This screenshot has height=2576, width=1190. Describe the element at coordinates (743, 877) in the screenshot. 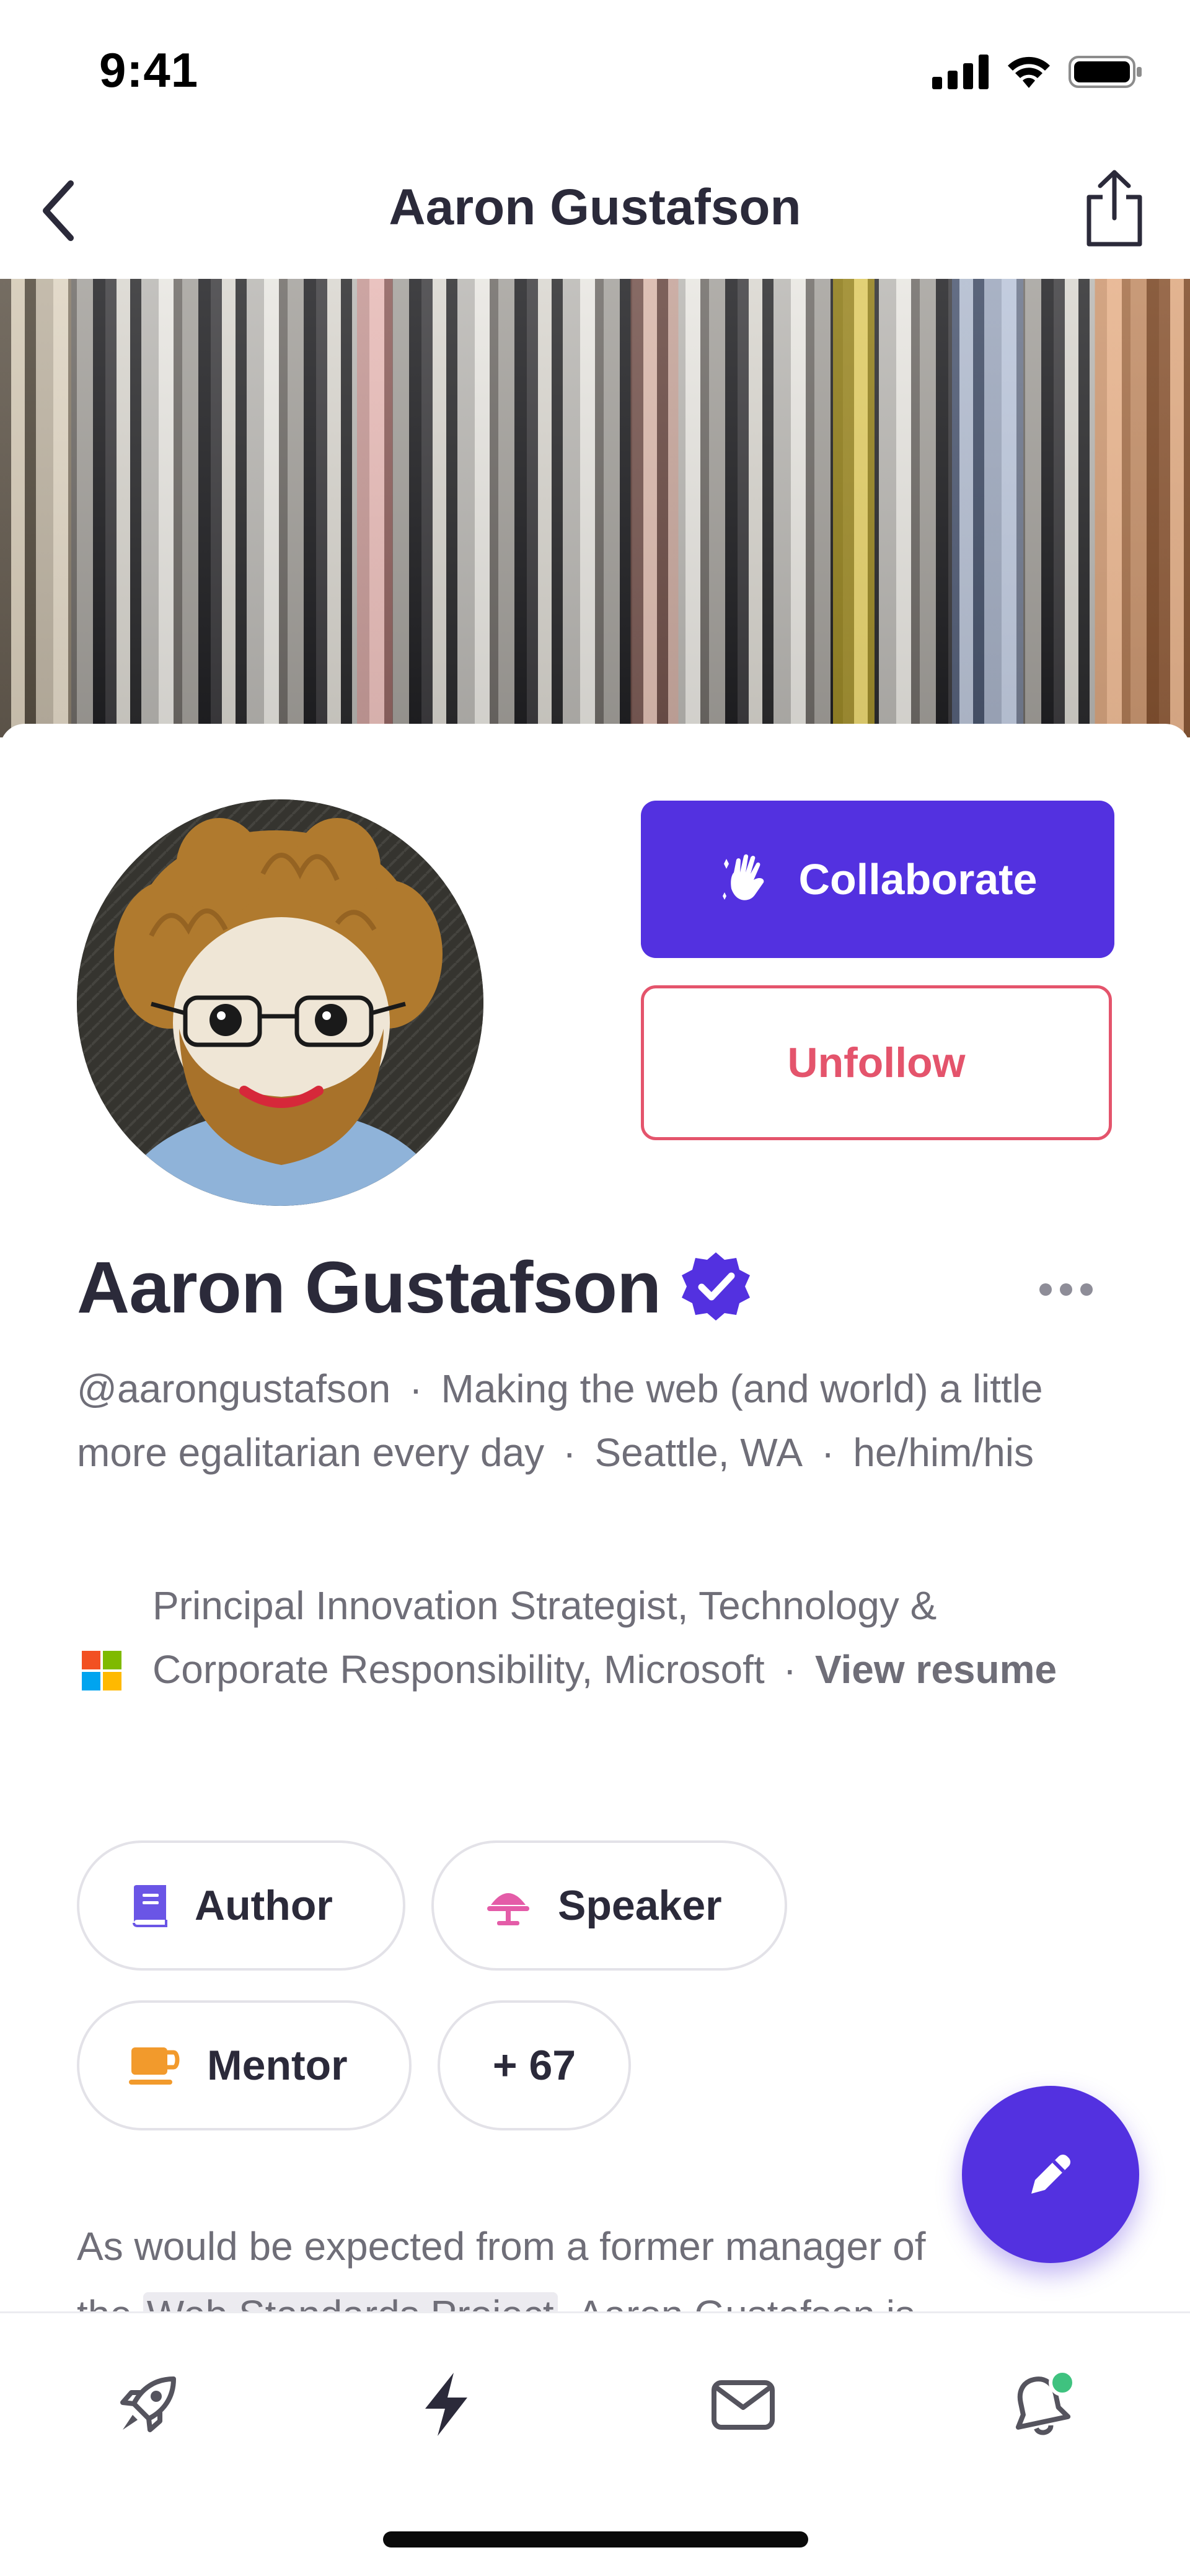

I see `raised-hand-icon` at that location.